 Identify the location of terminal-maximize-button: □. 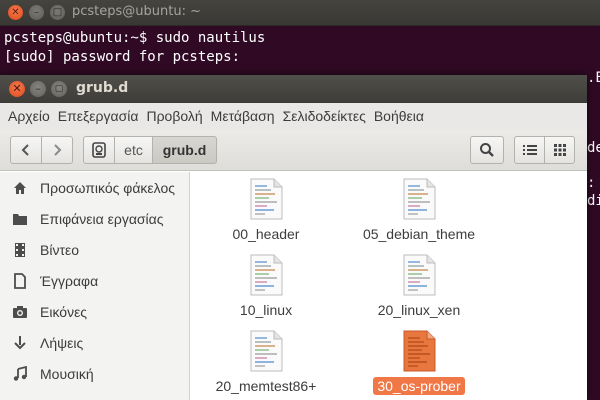
(57, 12).